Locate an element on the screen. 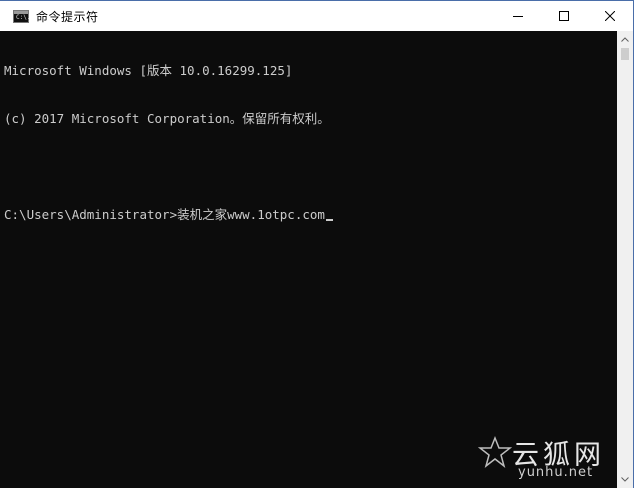 This screenshot has width=640, height=488. watermark: 云狐网 yunhu.net is located at coordinates (548, 457).